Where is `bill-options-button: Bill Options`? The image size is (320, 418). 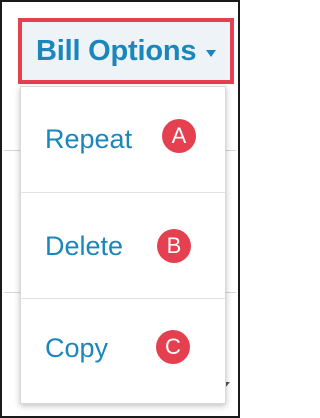 bill-options-button: Bill Options is located at coordinates (126, 51).